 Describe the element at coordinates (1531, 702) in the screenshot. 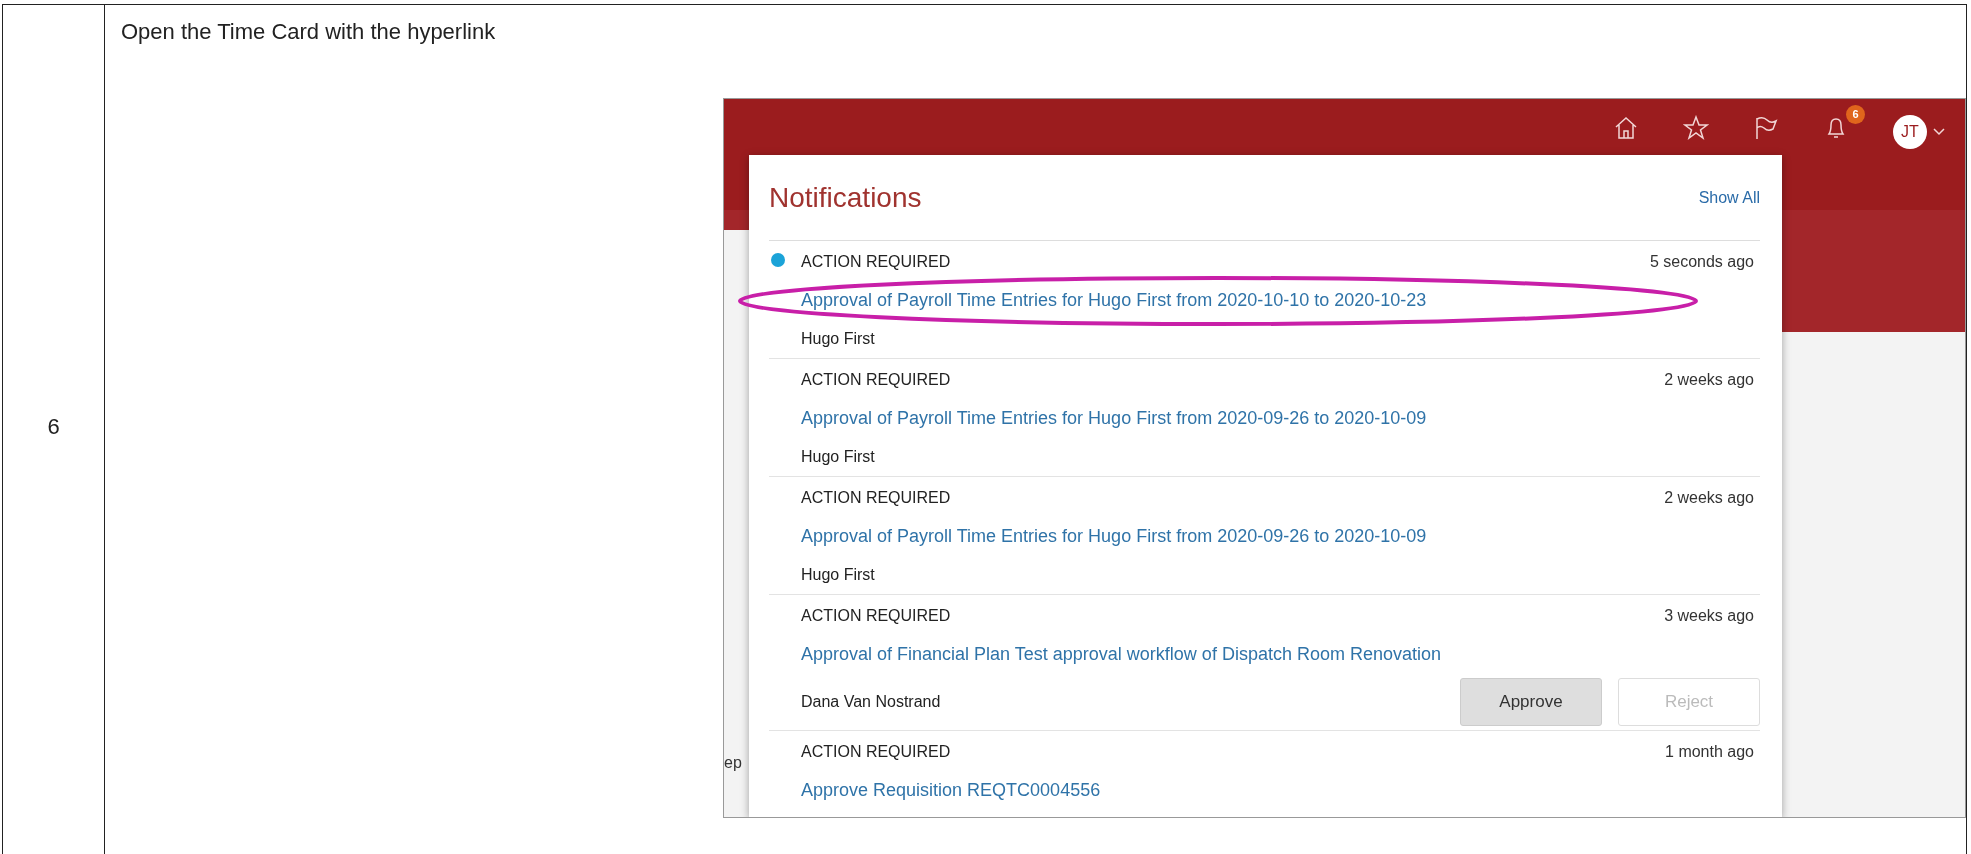

I see `approve-button: Approve` at that location.